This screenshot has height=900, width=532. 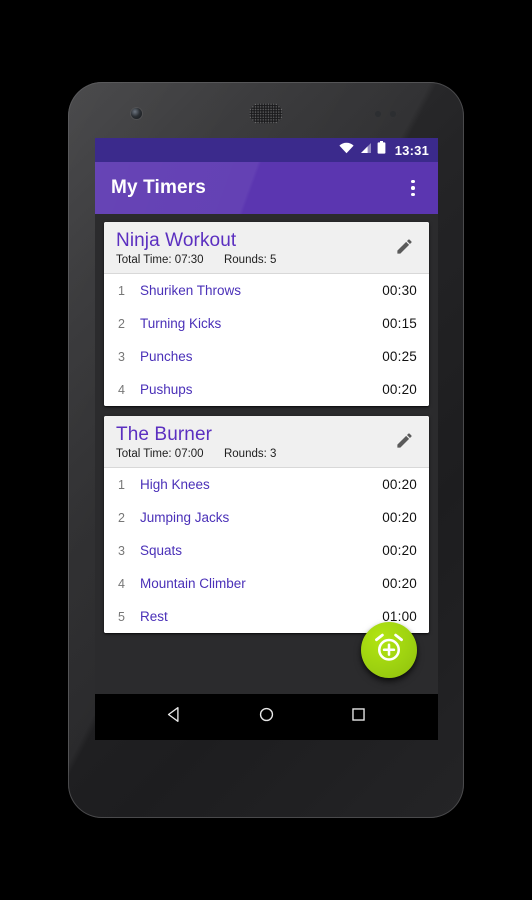 What do you see at coordinates (399, 356) in the screenshot?
I see `exercise-duration: 00:25` at bounding box center [399, 356].